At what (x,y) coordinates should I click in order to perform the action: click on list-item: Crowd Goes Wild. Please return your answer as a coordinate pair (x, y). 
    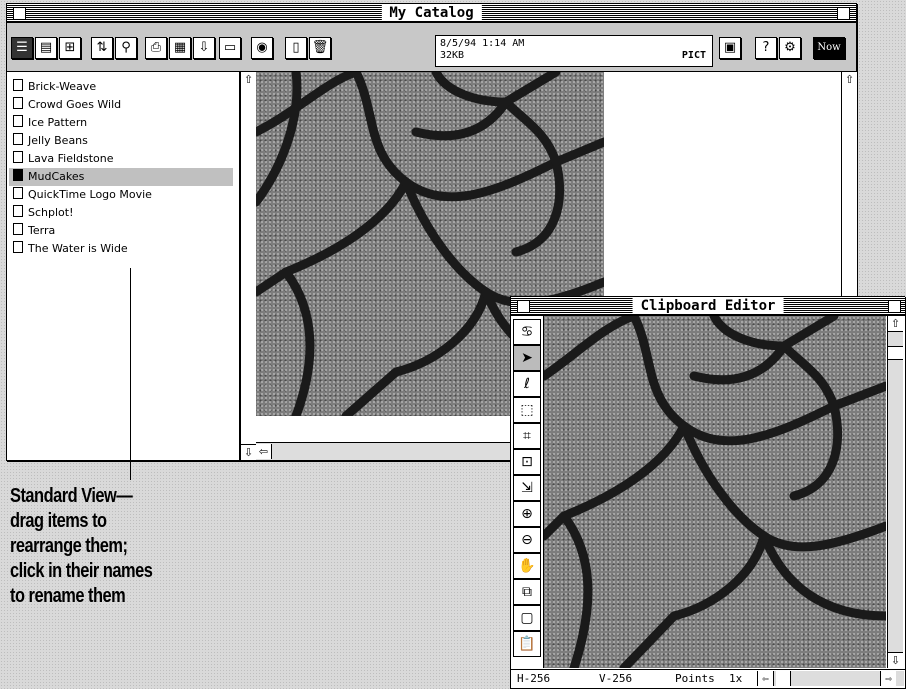
    Looking at the image, I should click on (67, 105).